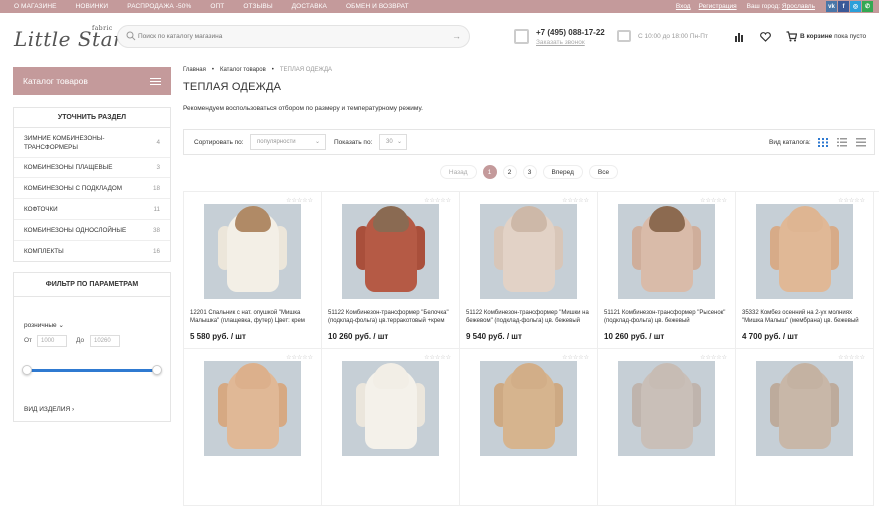  I want to click on table-view-icon, so click(861, 142).